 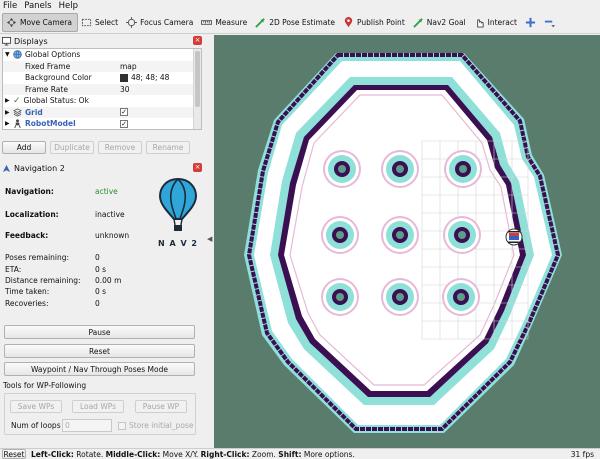 What do you see at coordinates (207, 22) in the screenshot?
I see `measure-icon` at bounding box center [207, 22].